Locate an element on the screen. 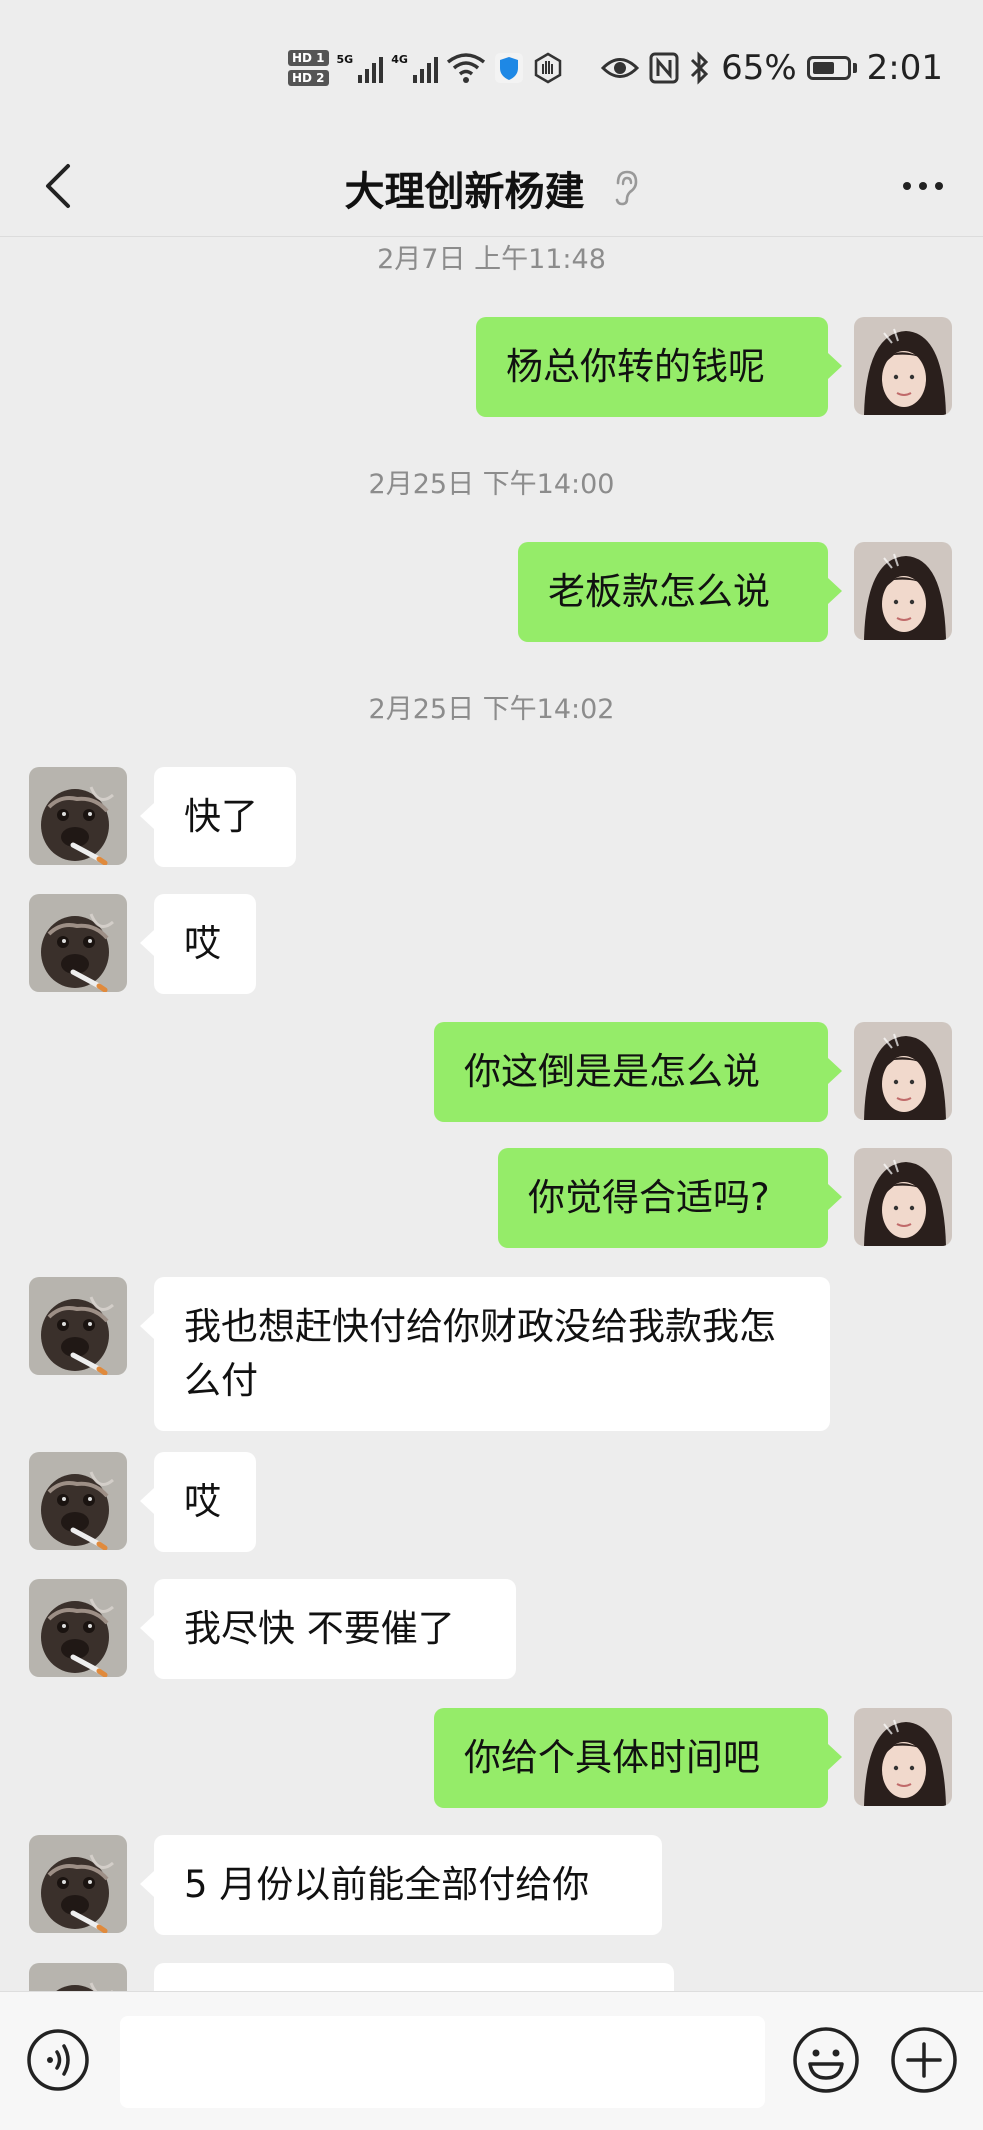  timestamp: 2月25日 下午14:00 is located at coordinates (491, 484).